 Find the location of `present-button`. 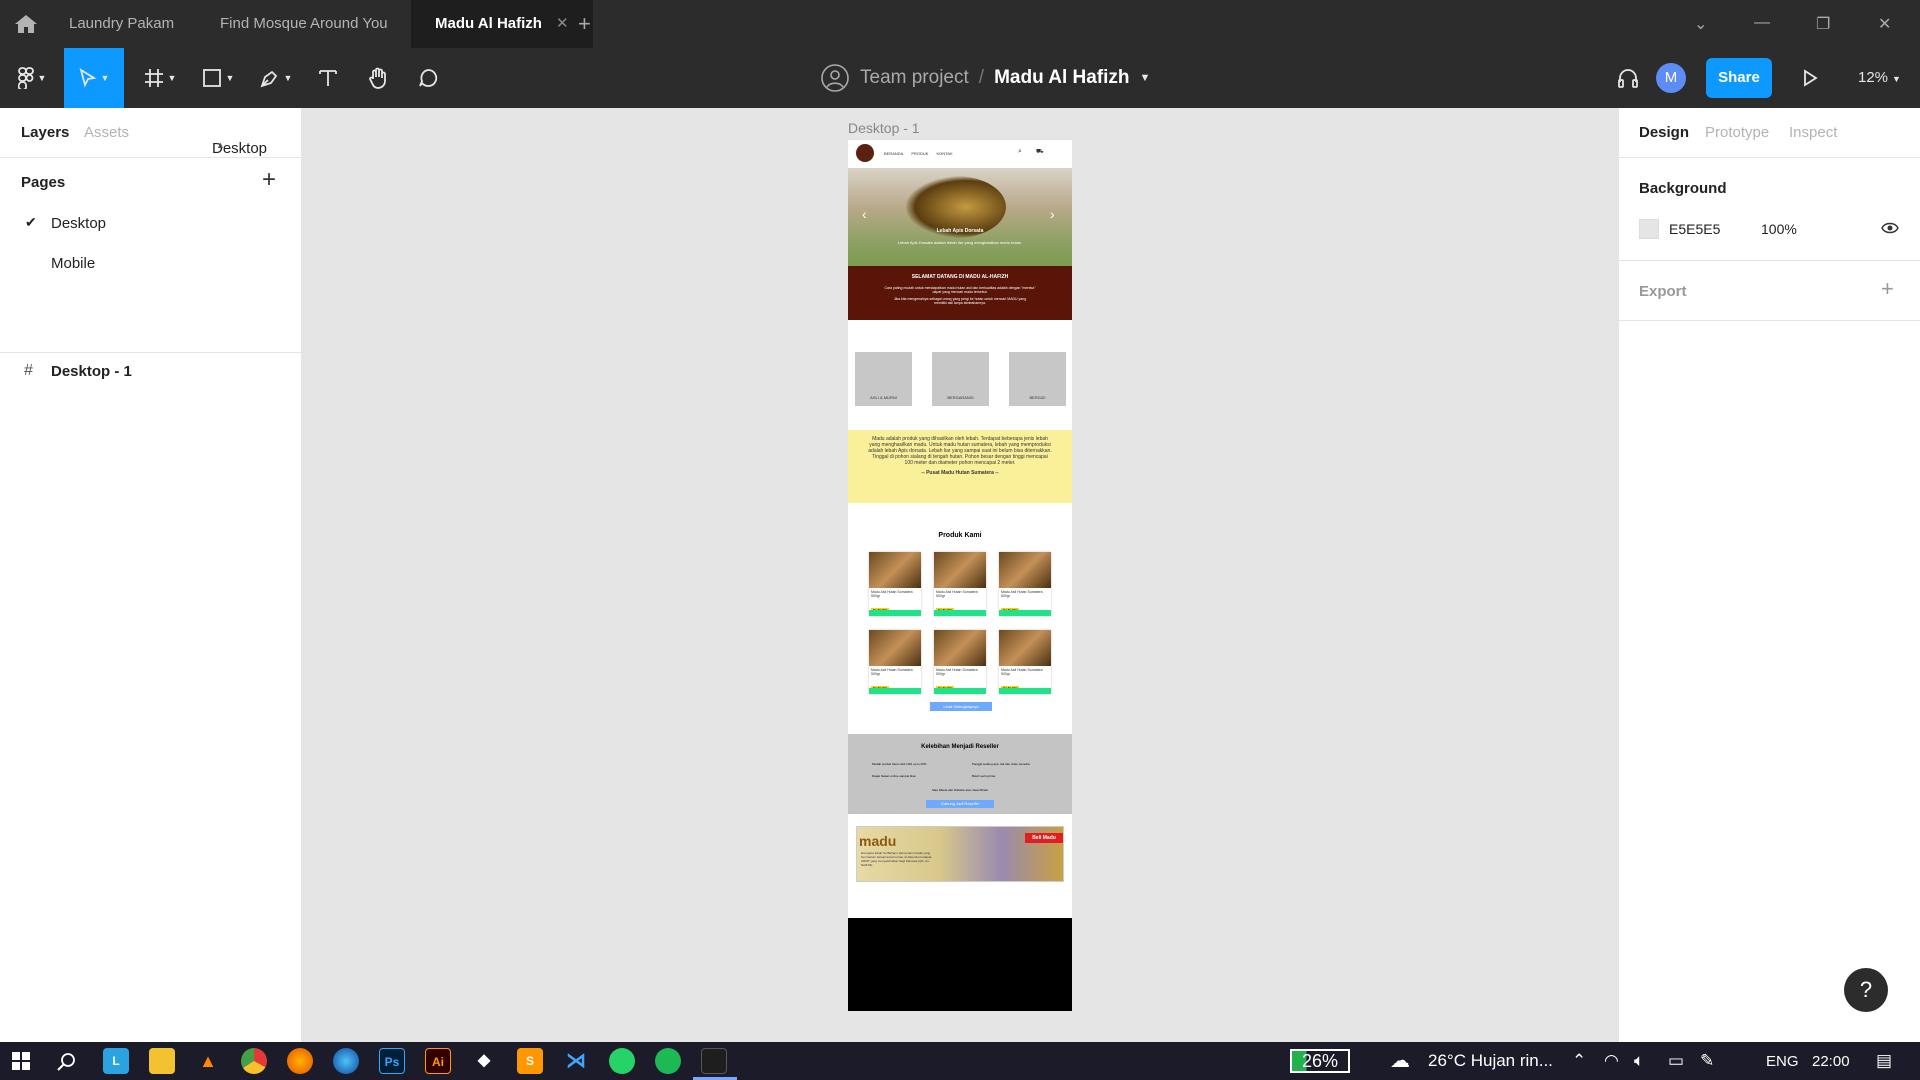

present-button is located at coordinates (1810, 78).